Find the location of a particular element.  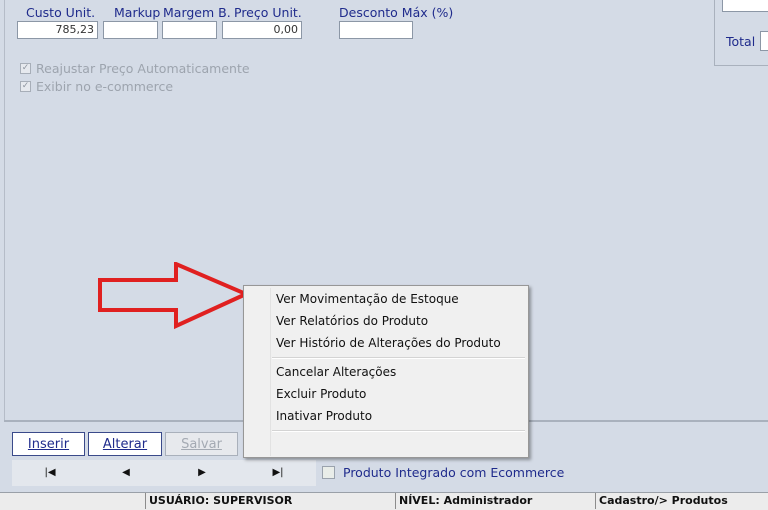

total-field is located at coordinates (764, 41).